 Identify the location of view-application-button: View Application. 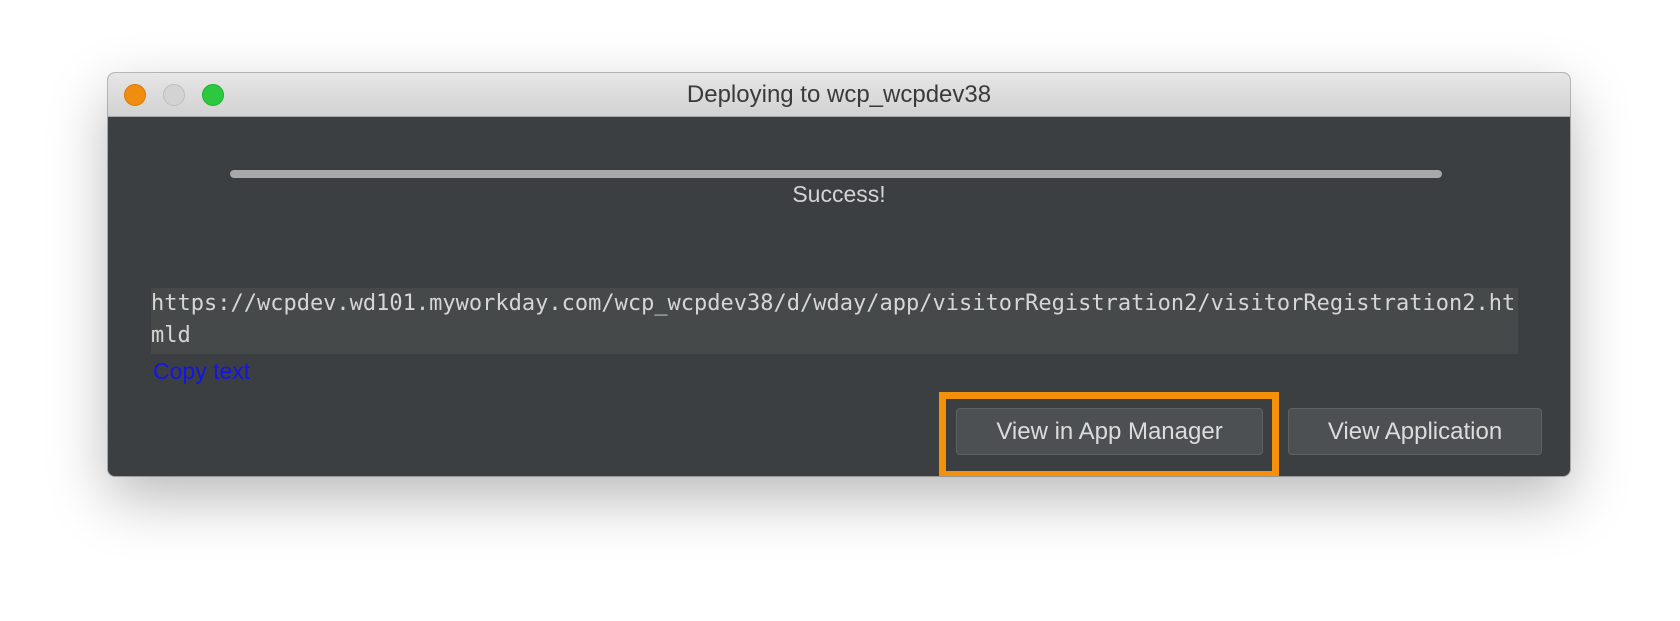
(1415, 431).